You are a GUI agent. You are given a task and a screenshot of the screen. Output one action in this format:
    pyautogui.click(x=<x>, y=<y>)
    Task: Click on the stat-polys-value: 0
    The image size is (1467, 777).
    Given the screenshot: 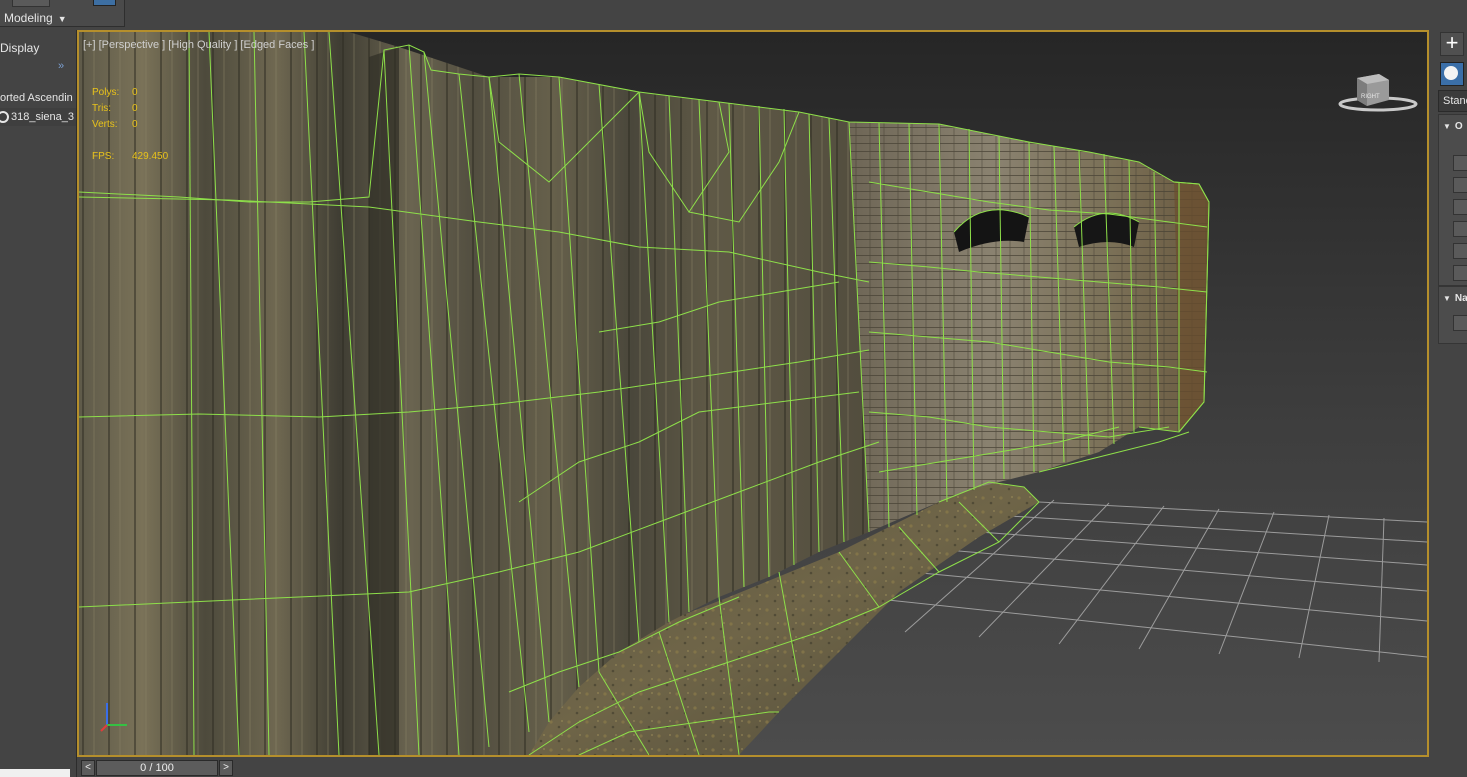 What is the action you would take?
    pyautogui.click(x=135, y=92)
    